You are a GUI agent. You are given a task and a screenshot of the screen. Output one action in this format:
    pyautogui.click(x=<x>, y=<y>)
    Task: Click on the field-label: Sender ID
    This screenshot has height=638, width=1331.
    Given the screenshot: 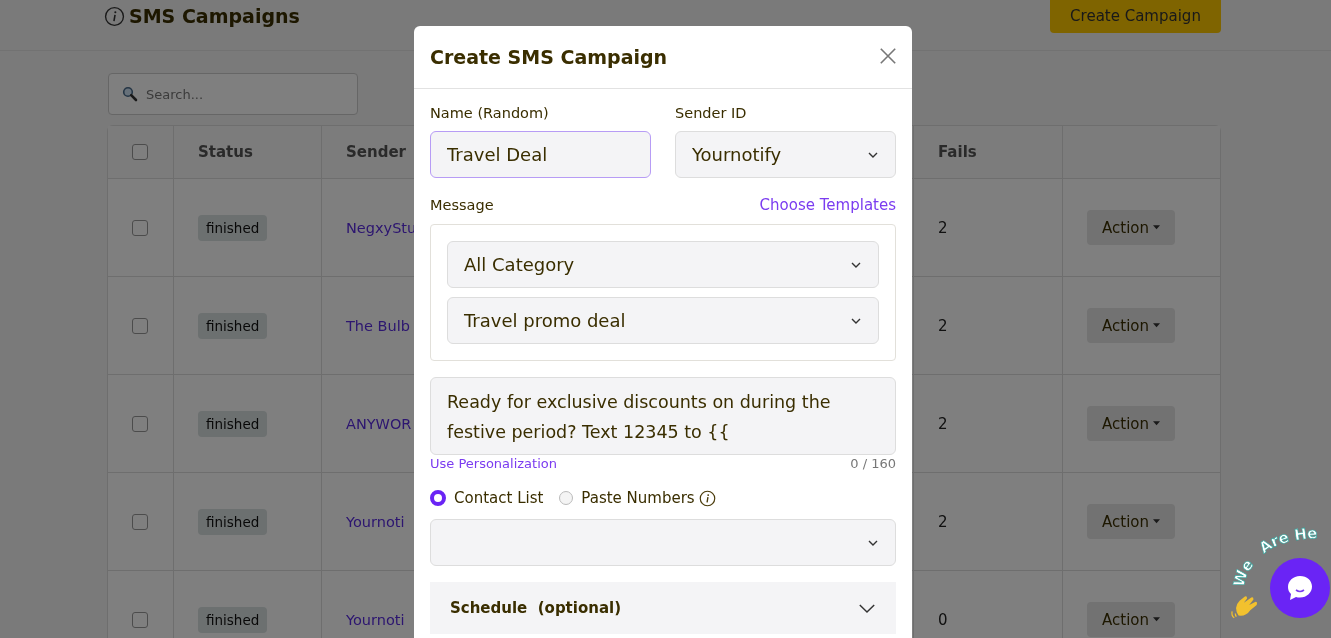 What is the action you would take?
    pyautogui.click(x=711, y=113)
    